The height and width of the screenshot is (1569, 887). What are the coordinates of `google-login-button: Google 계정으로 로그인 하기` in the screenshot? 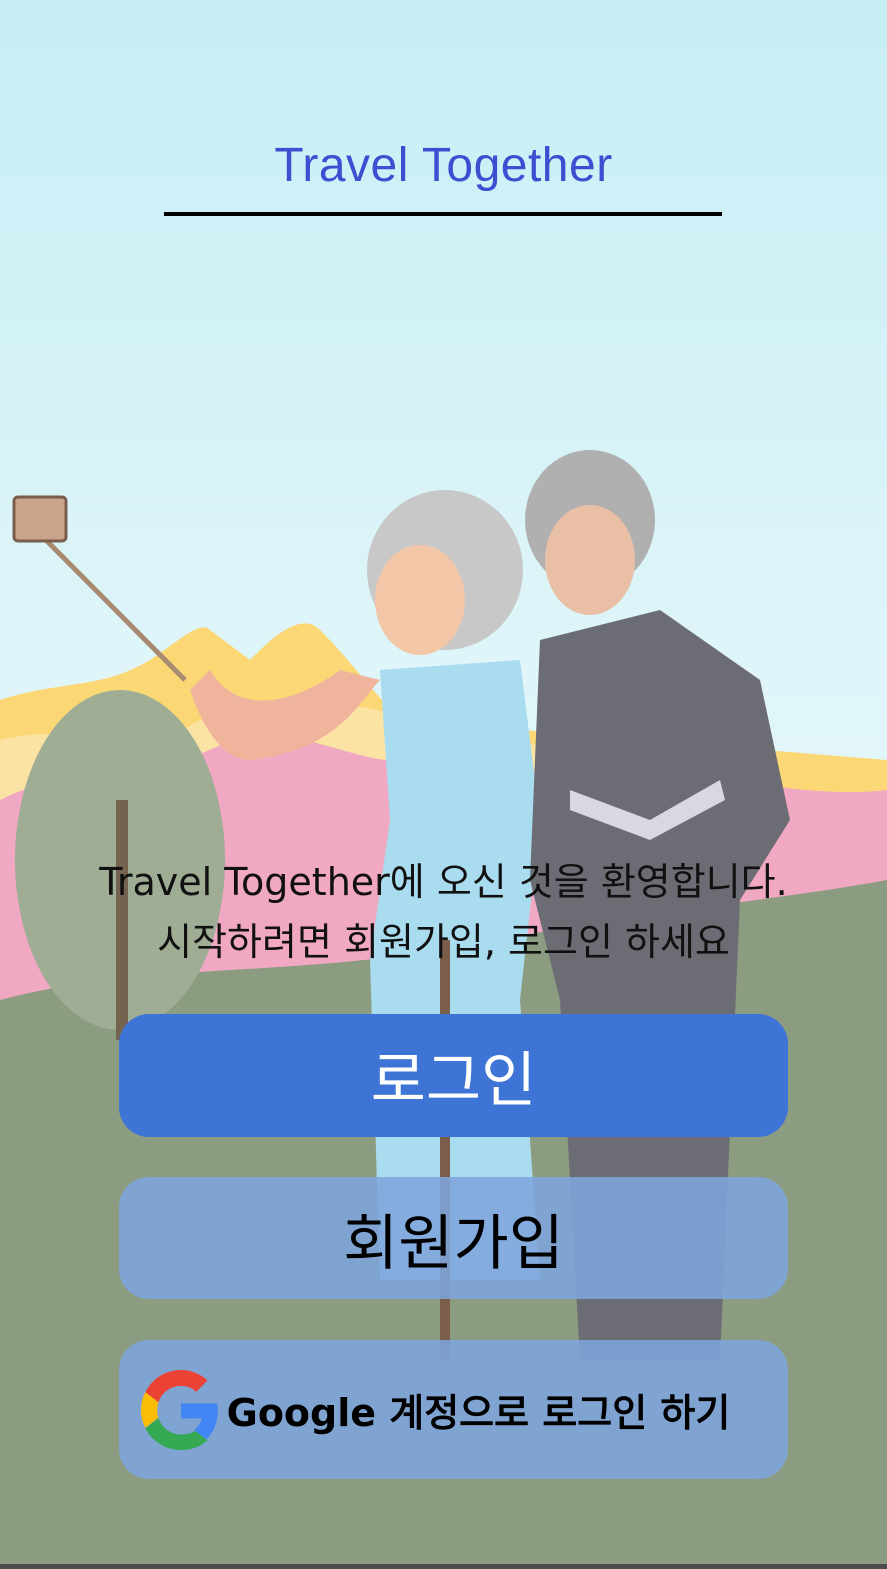 It's located at (453, 1409).